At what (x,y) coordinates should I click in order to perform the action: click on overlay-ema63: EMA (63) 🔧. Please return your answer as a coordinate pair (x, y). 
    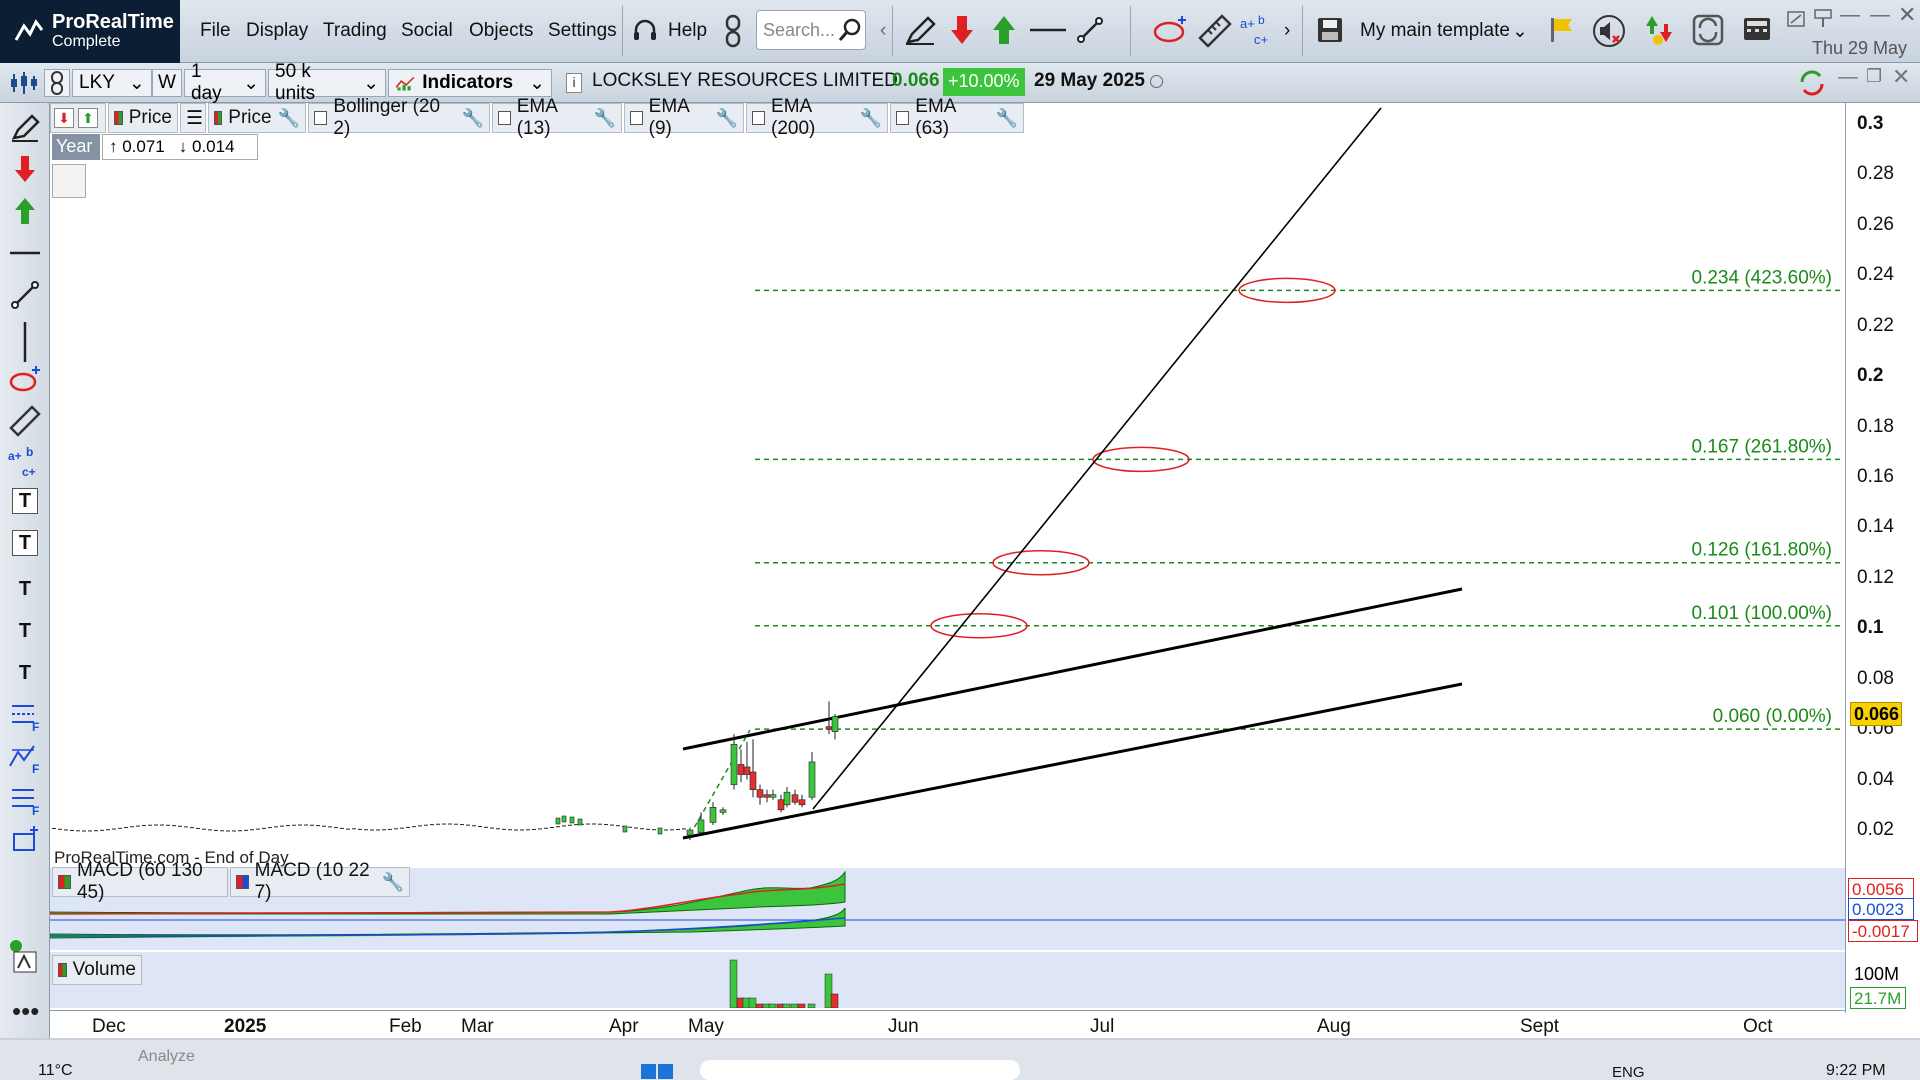
    Looking at the image, I should click on (957, 117).